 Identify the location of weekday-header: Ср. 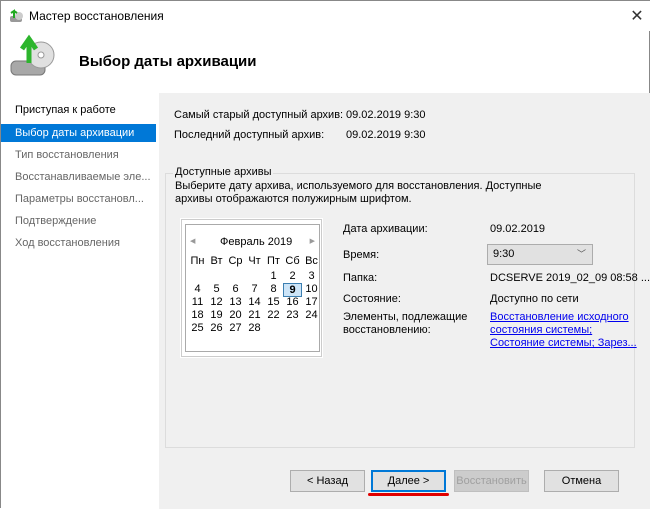
(235, 261).